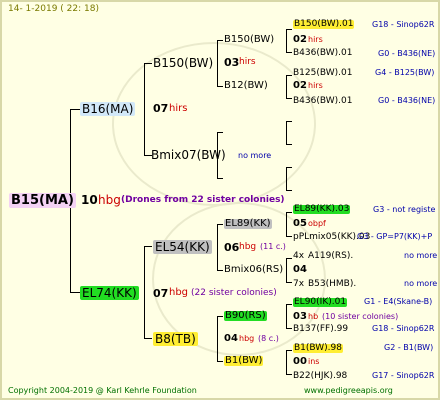  What do you see at coordinates (183, 63) in the screenshot?
I see `ss-queen-name: B150(BW)` at bounding box center [183, 63].